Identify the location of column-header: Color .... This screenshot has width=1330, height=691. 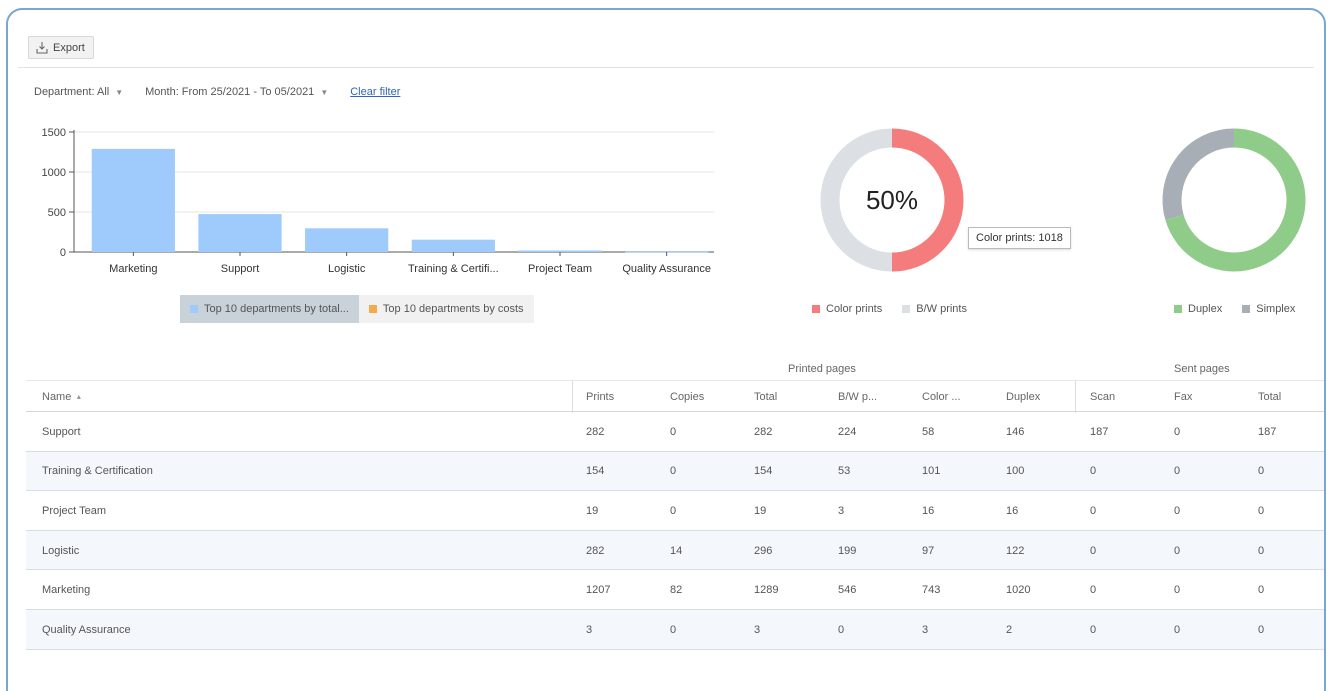
(941, 397).